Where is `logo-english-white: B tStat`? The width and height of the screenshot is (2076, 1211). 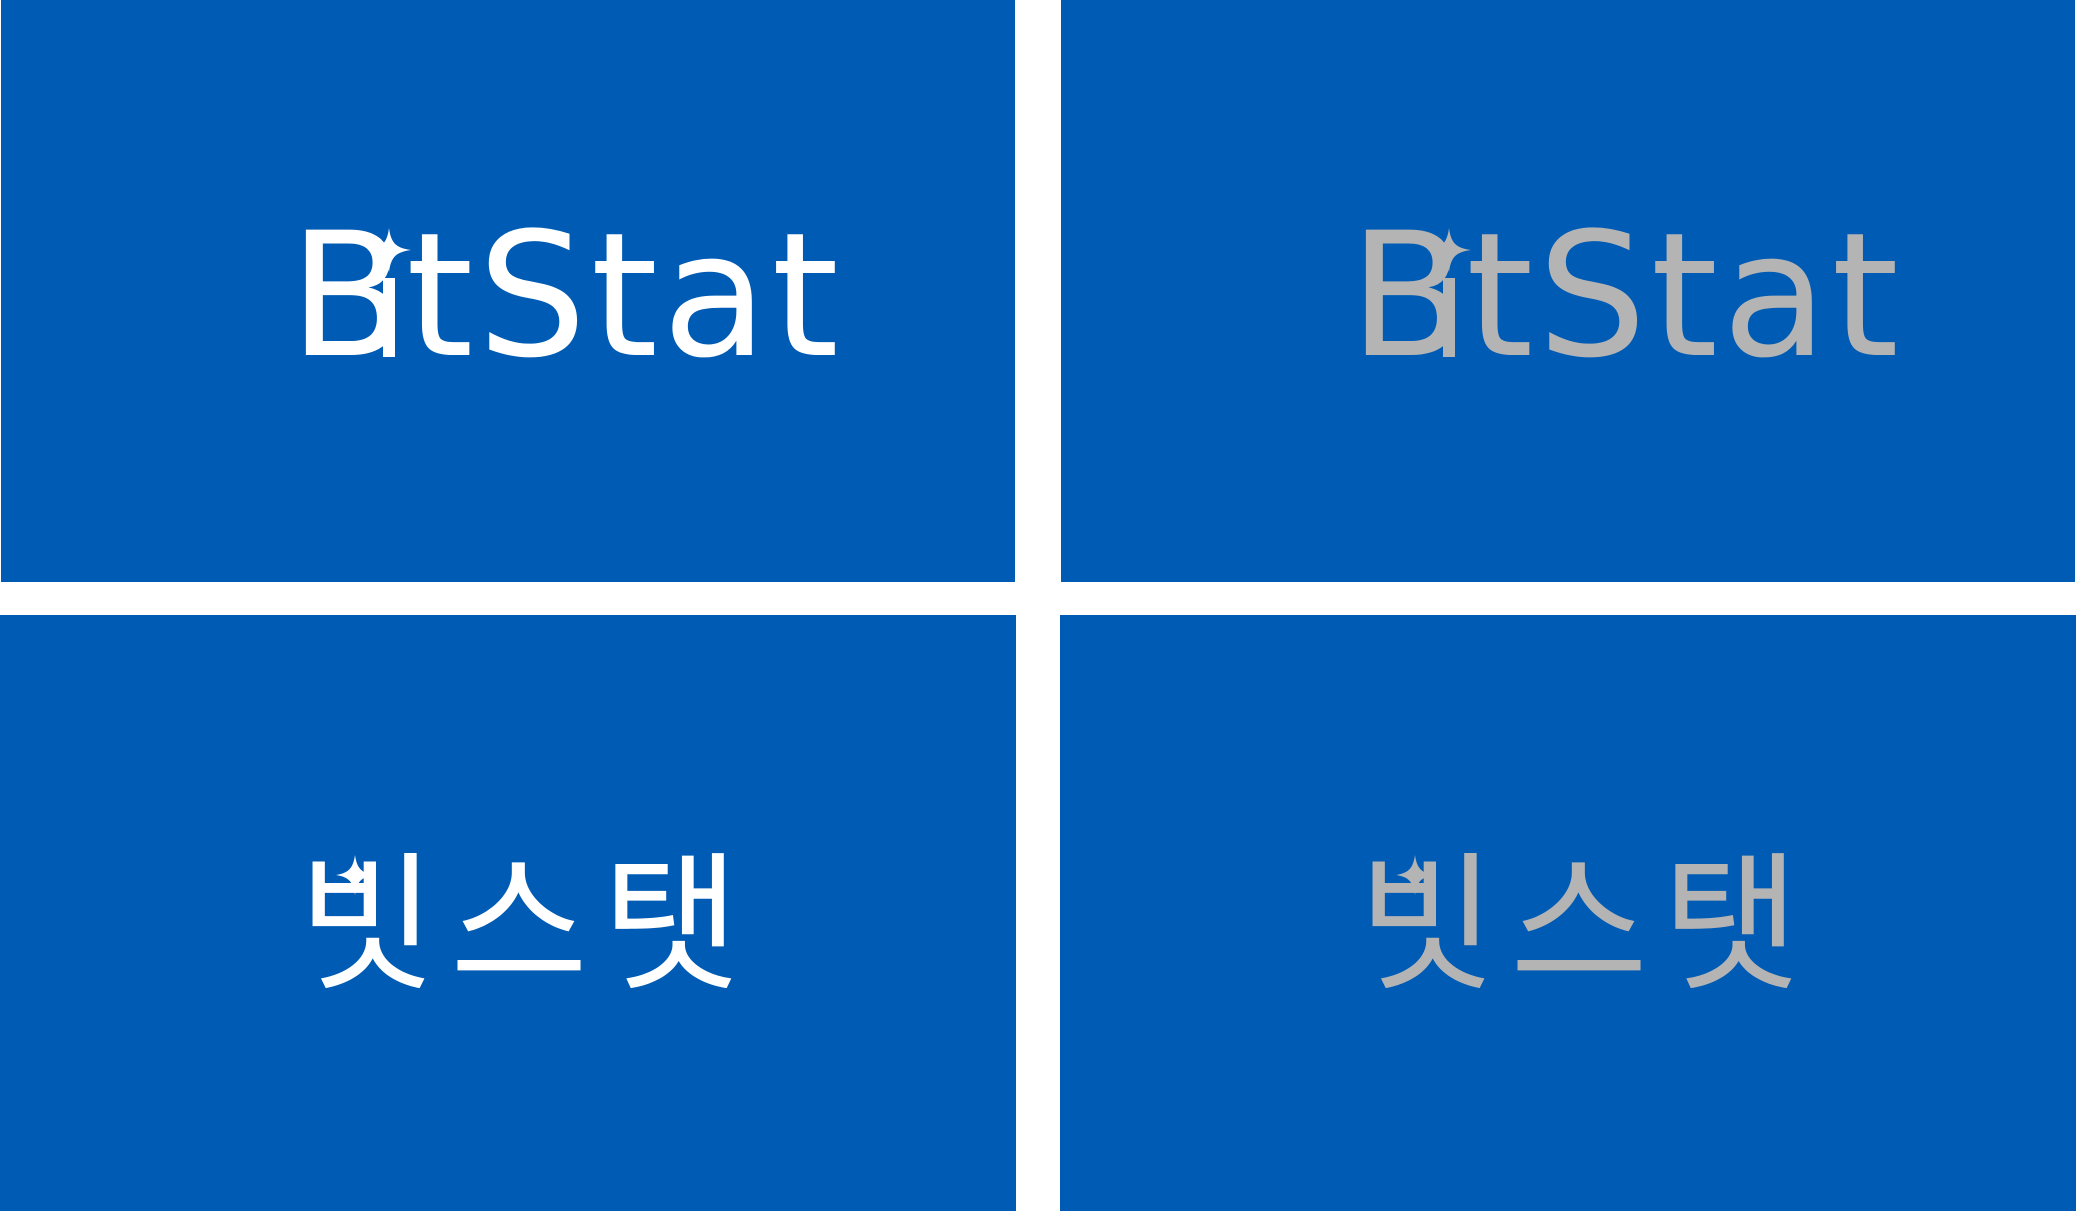
logo-english-white: B tStat is located at coordinates (566, 295).